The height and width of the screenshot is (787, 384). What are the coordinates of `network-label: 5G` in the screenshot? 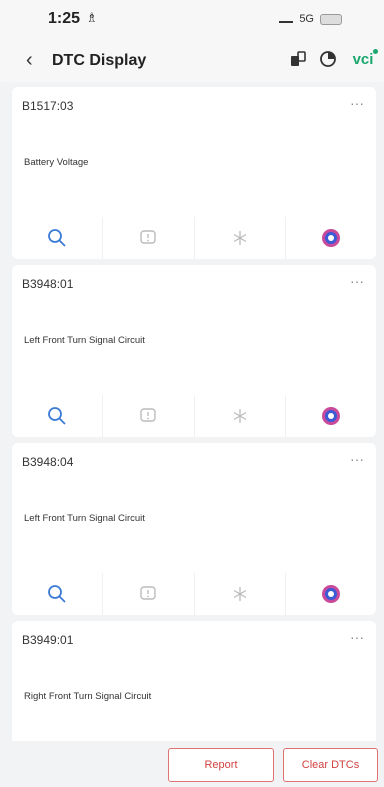 It's located at (306, 19).